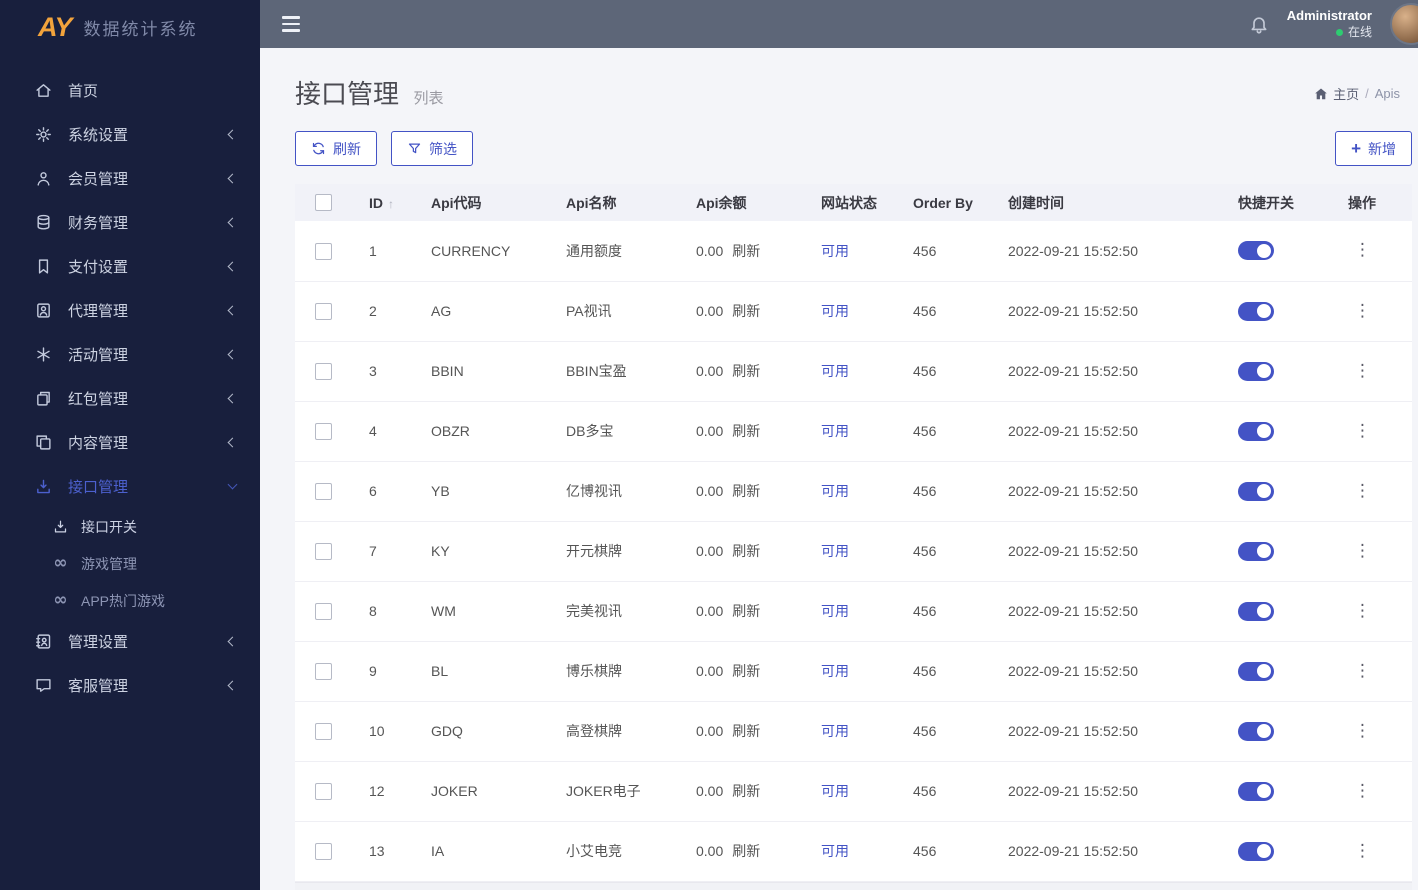  What do you see at coordinates (130, 563) in the screenshot?
I see `sidebar-subitem: ∞ 游戏管理` at bounding box center [130, 563].